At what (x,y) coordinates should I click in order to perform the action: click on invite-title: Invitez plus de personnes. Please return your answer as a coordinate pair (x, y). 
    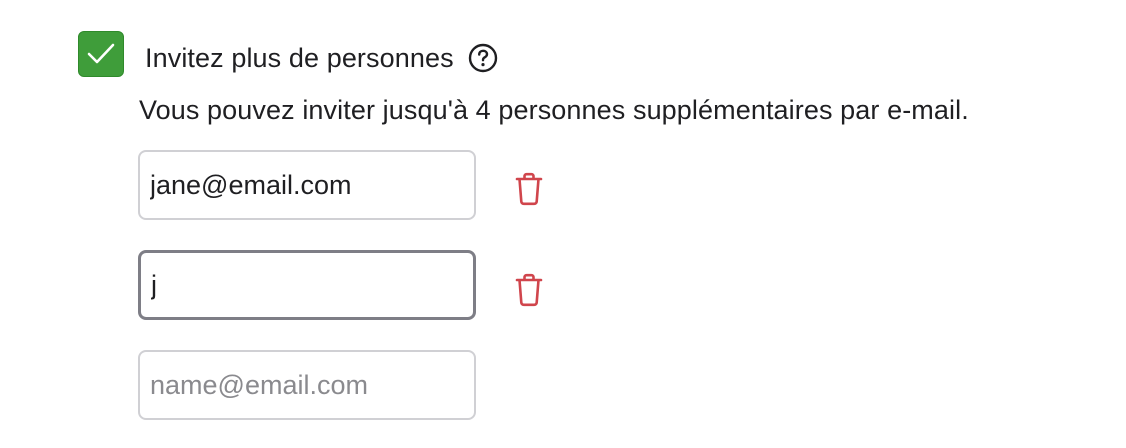
    Looking at the image, I should click on (299, 57).